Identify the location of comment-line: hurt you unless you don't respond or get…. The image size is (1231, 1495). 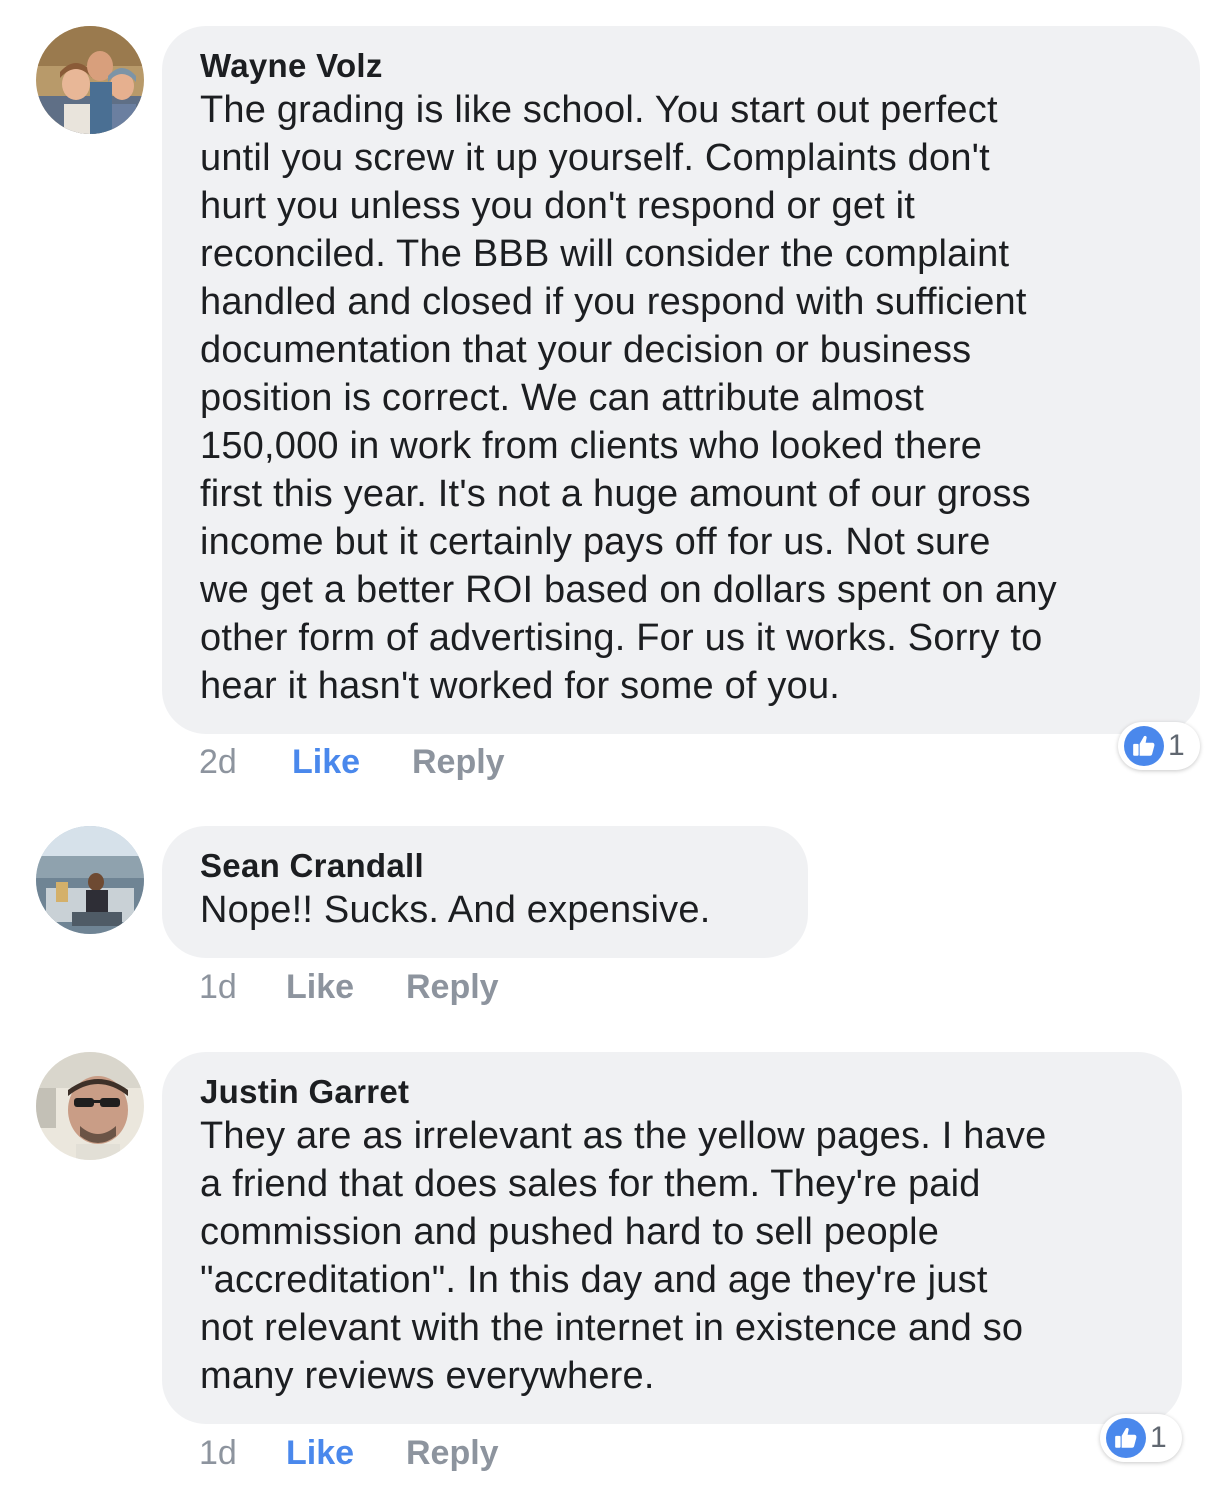
(558, 206).